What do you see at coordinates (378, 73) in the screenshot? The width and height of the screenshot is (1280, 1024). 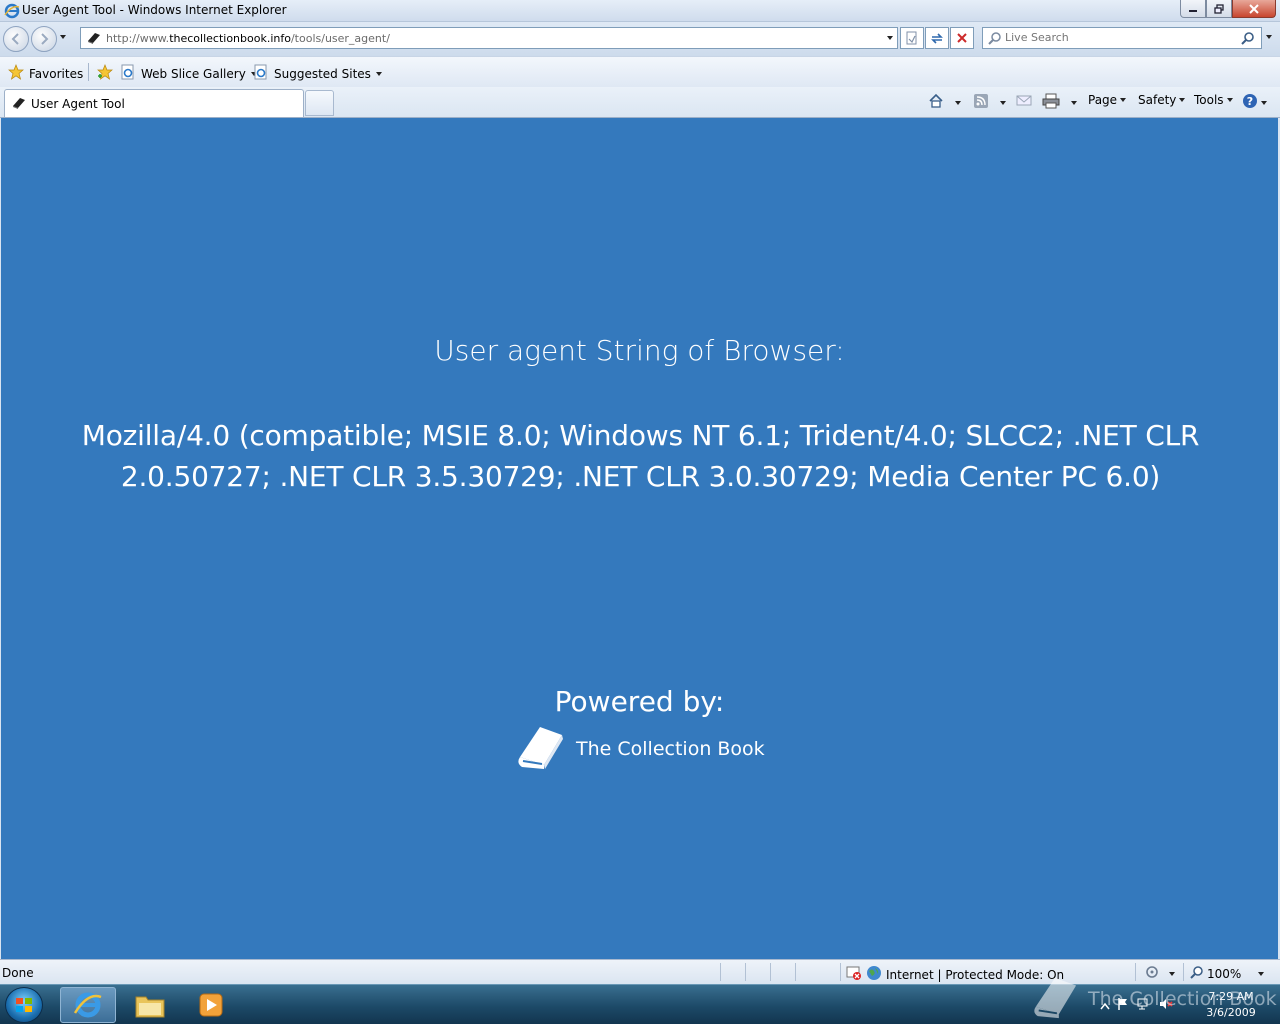 I see `suggested-sites-dropdown-icon` at bounding box center [378, 73].